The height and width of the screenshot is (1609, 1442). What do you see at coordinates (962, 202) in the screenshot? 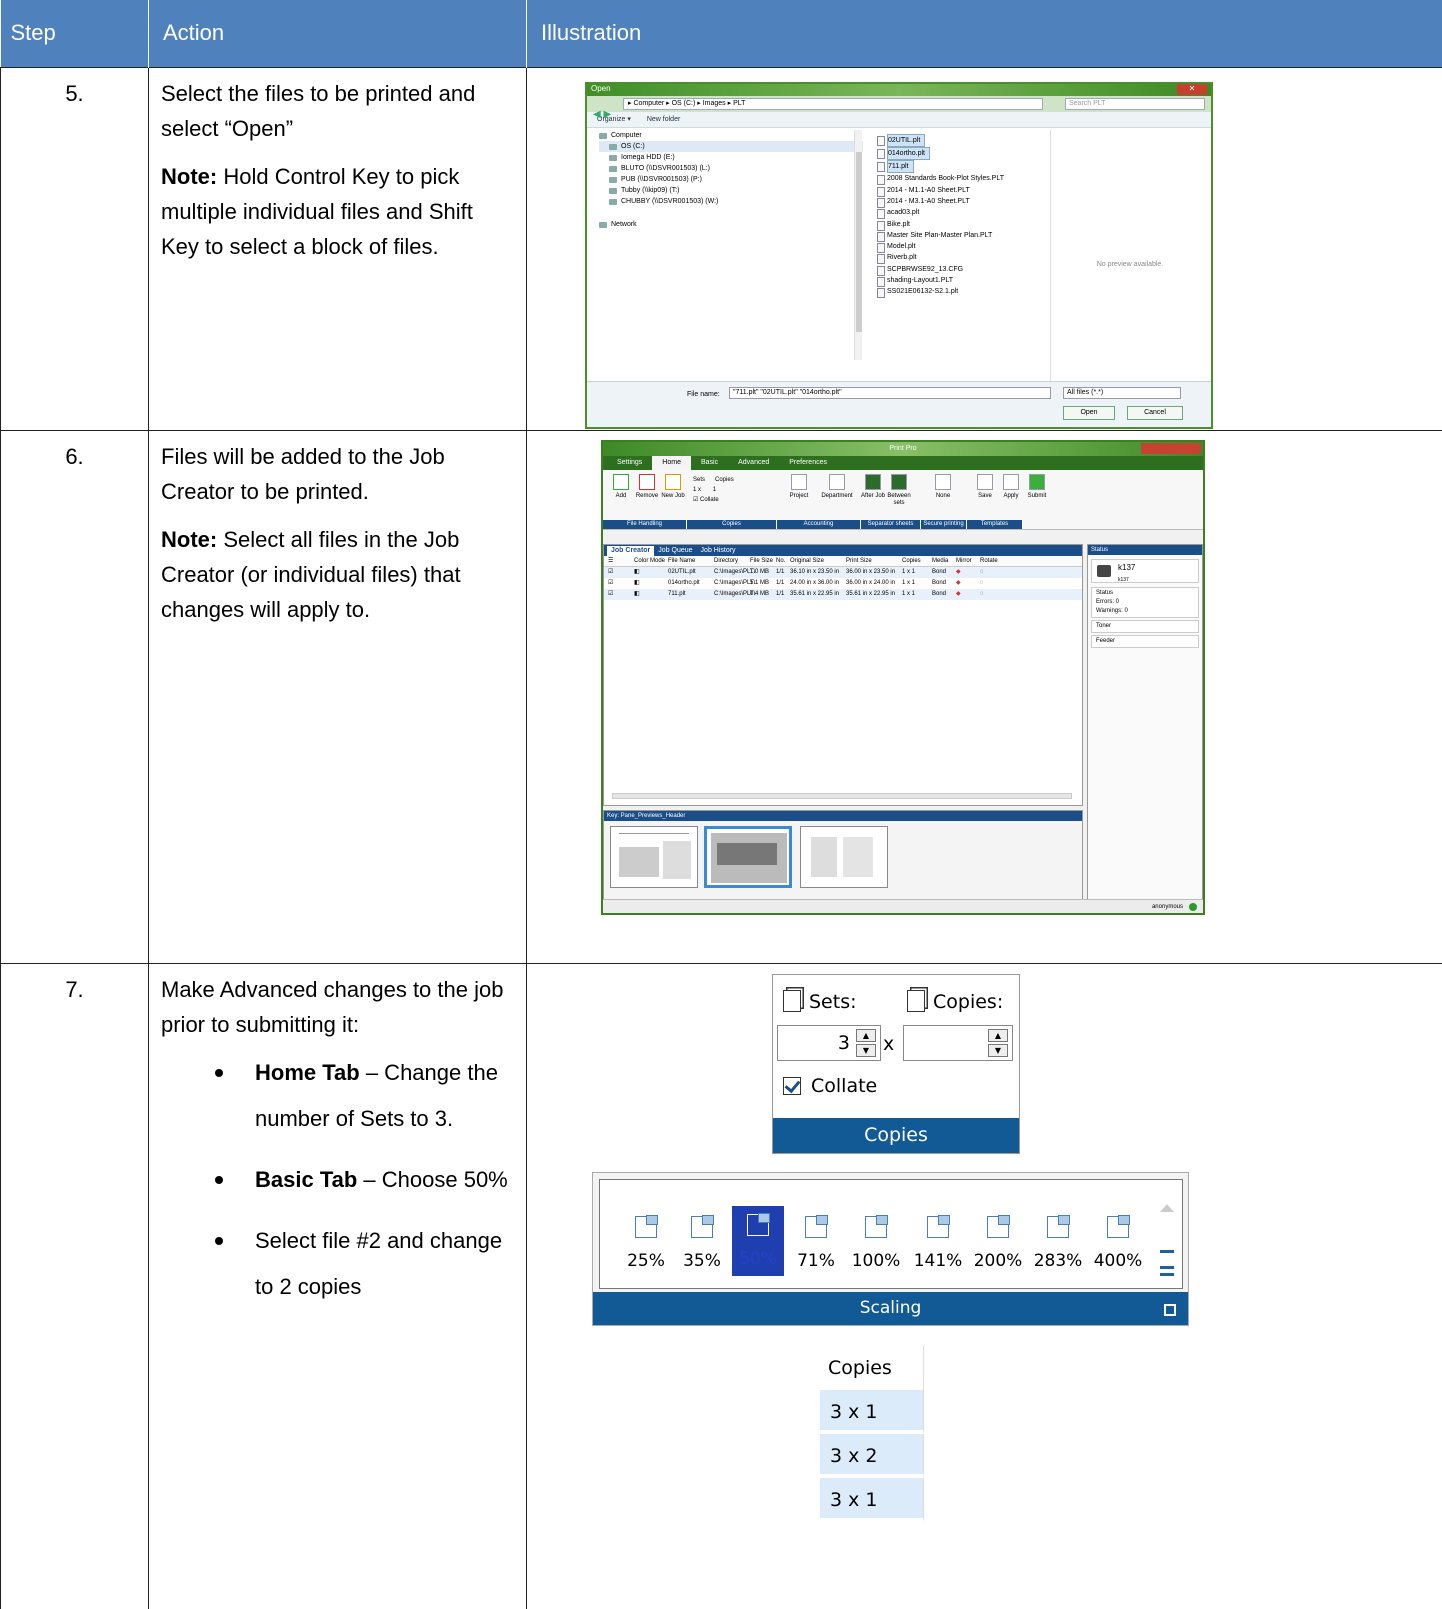
I see `file-item: 2014 - M3.1-A0 Sheet.PLT` at bounding box center [962, 202].